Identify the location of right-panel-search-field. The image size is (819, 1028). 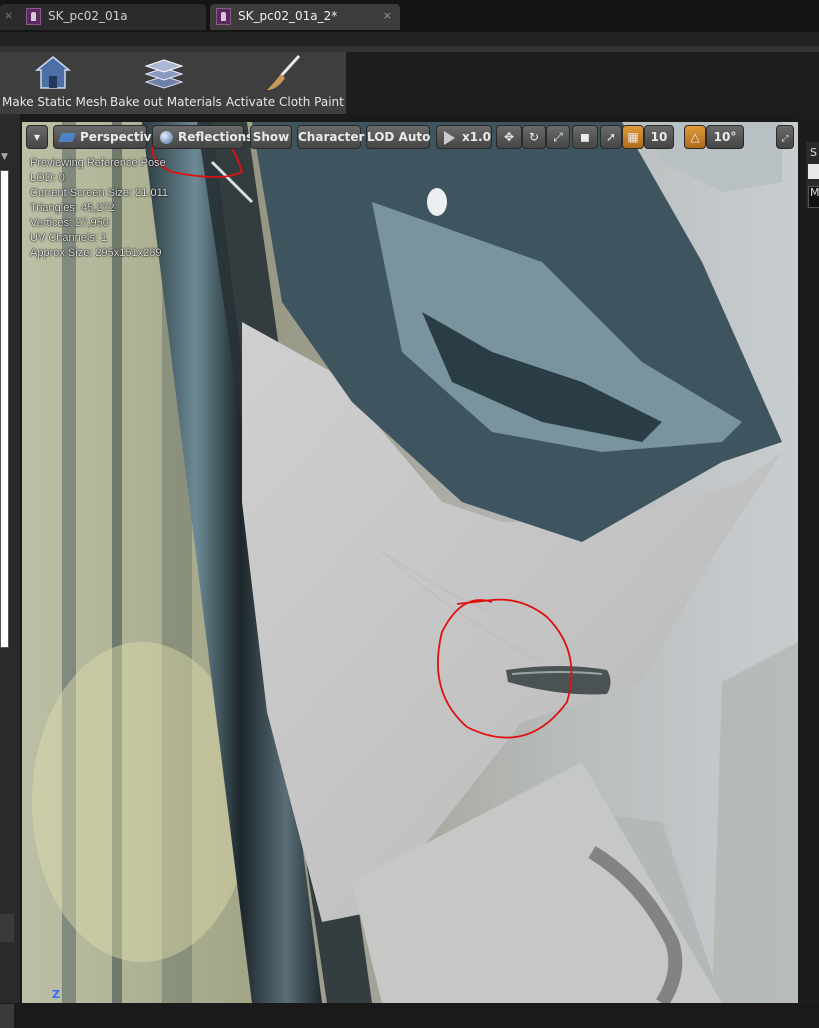
(813, 171).